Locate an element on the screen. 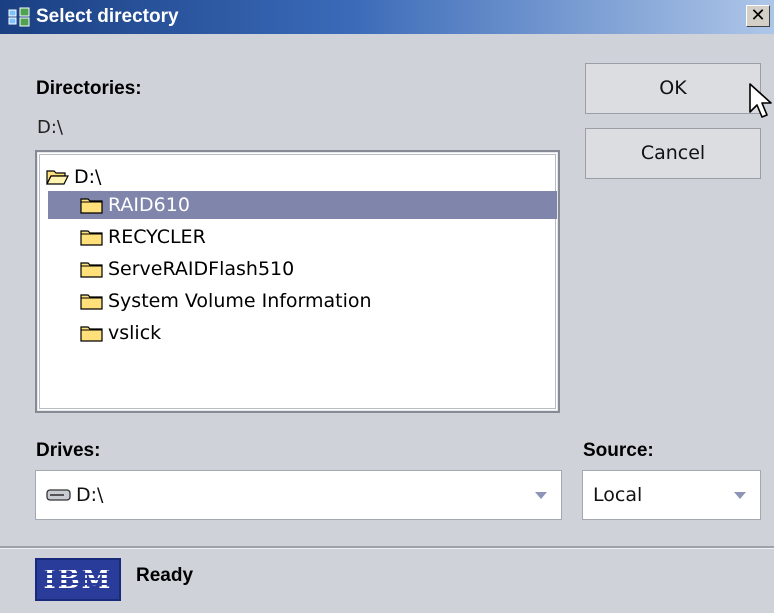  tree-item-label: ServeRAIDFlash510 is located at coordinates (201, 269).